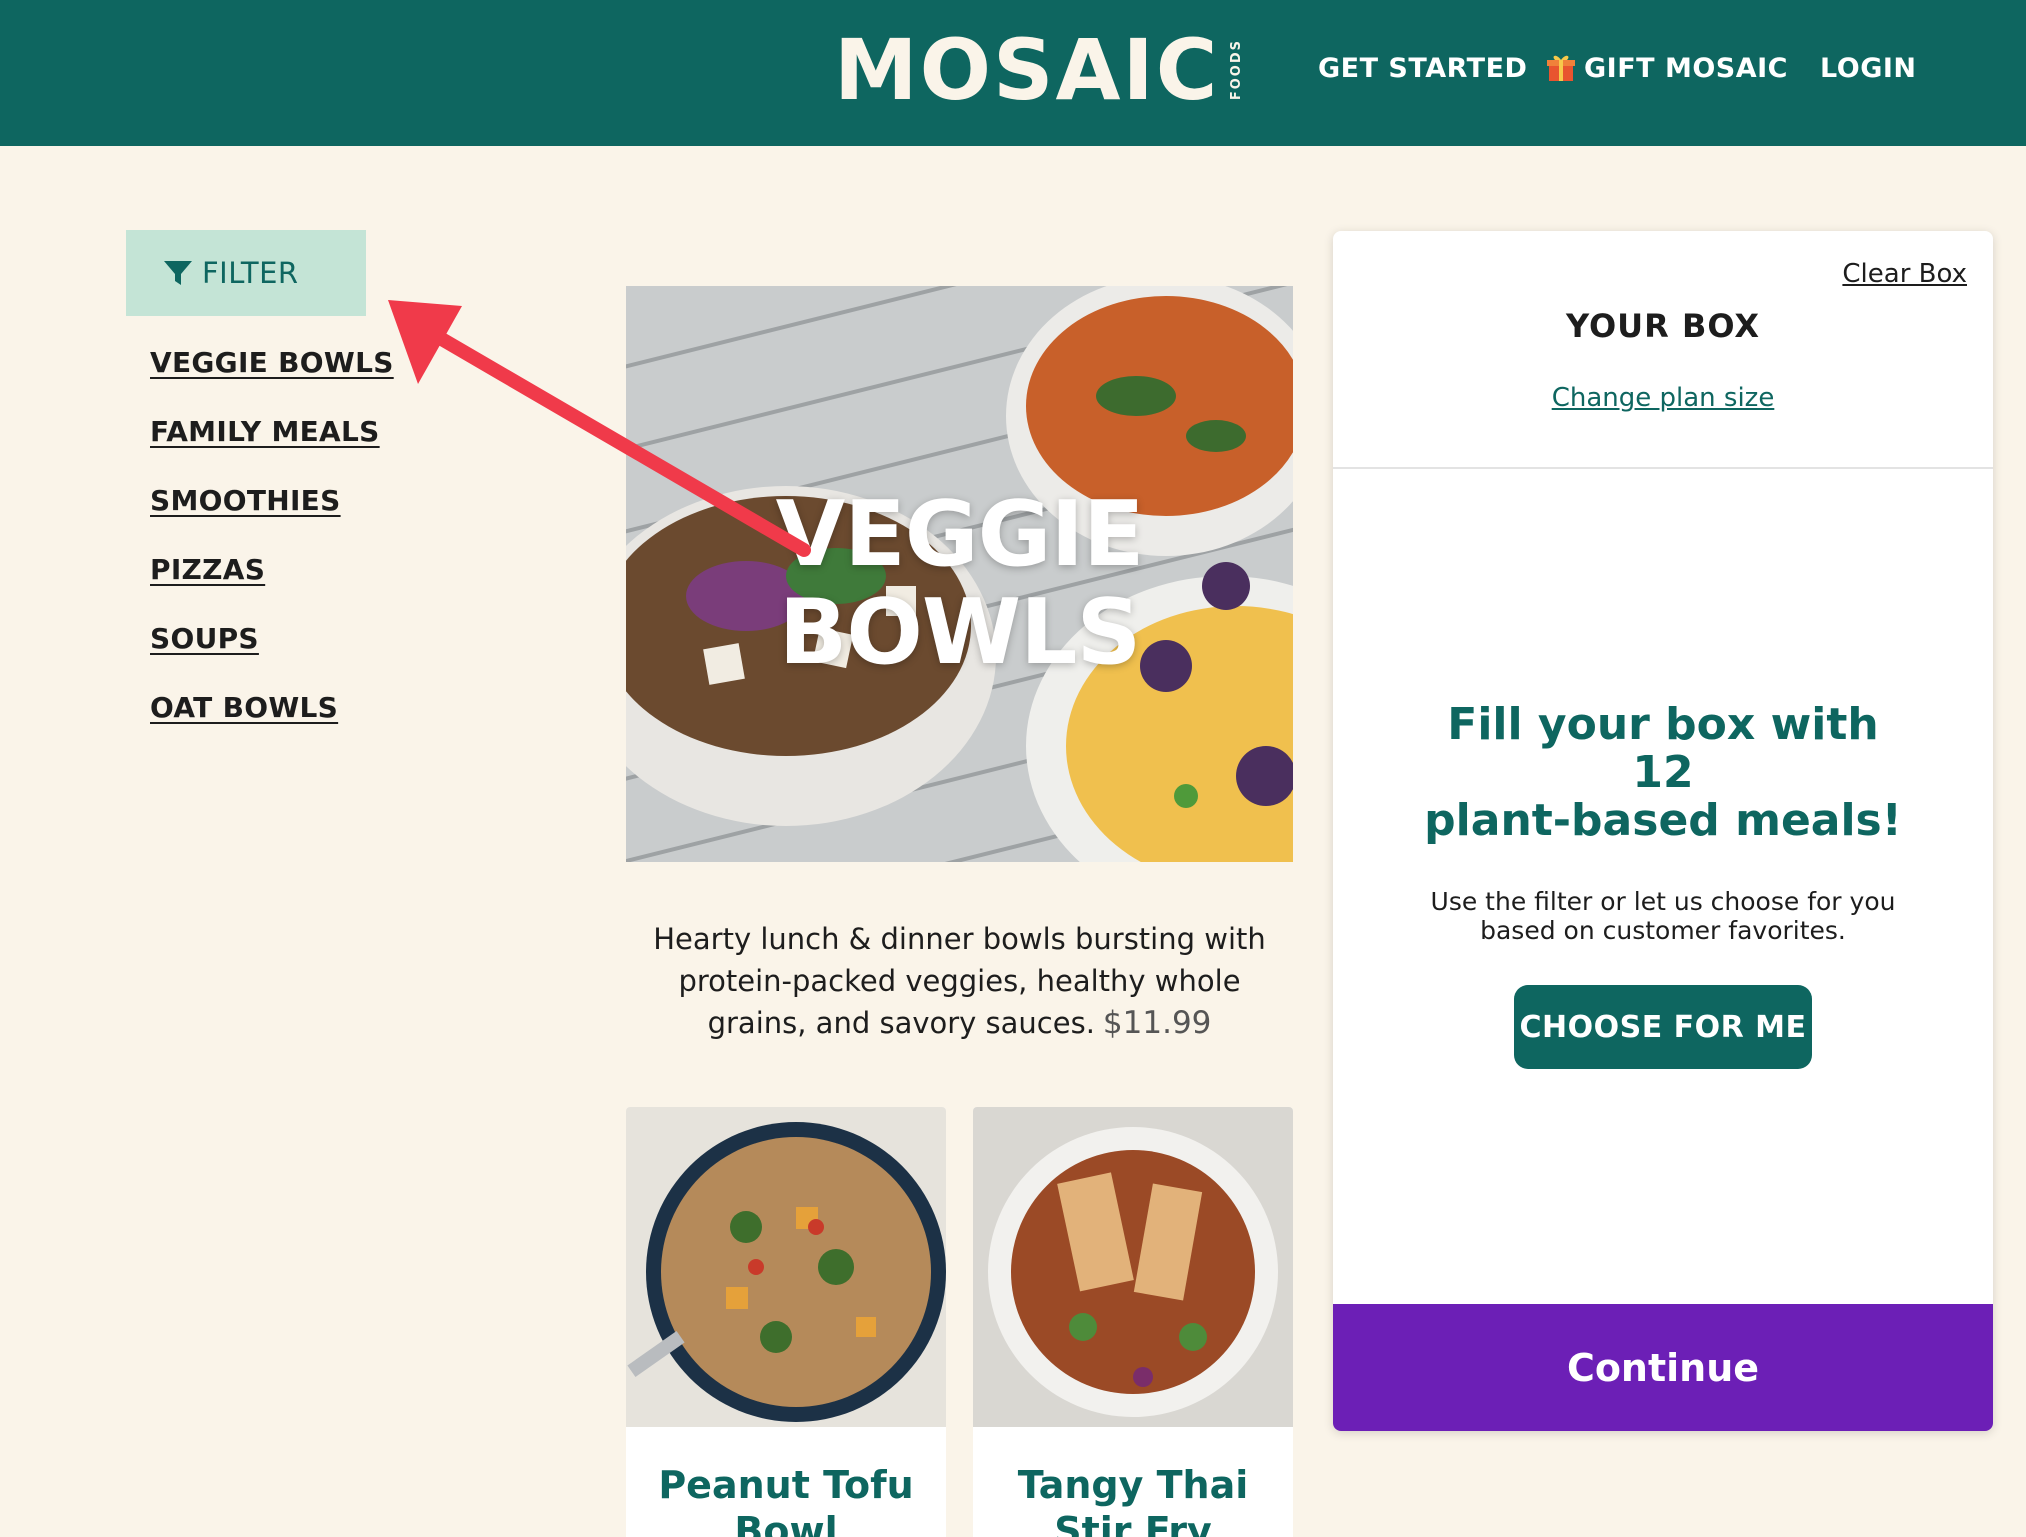 This screenshot has height=1537, width=2026. What do you see at coordinates (1422, 68) in the screenshot?
I see `nav-get-started: GET STARTED` at bounding box center [1422, 68].